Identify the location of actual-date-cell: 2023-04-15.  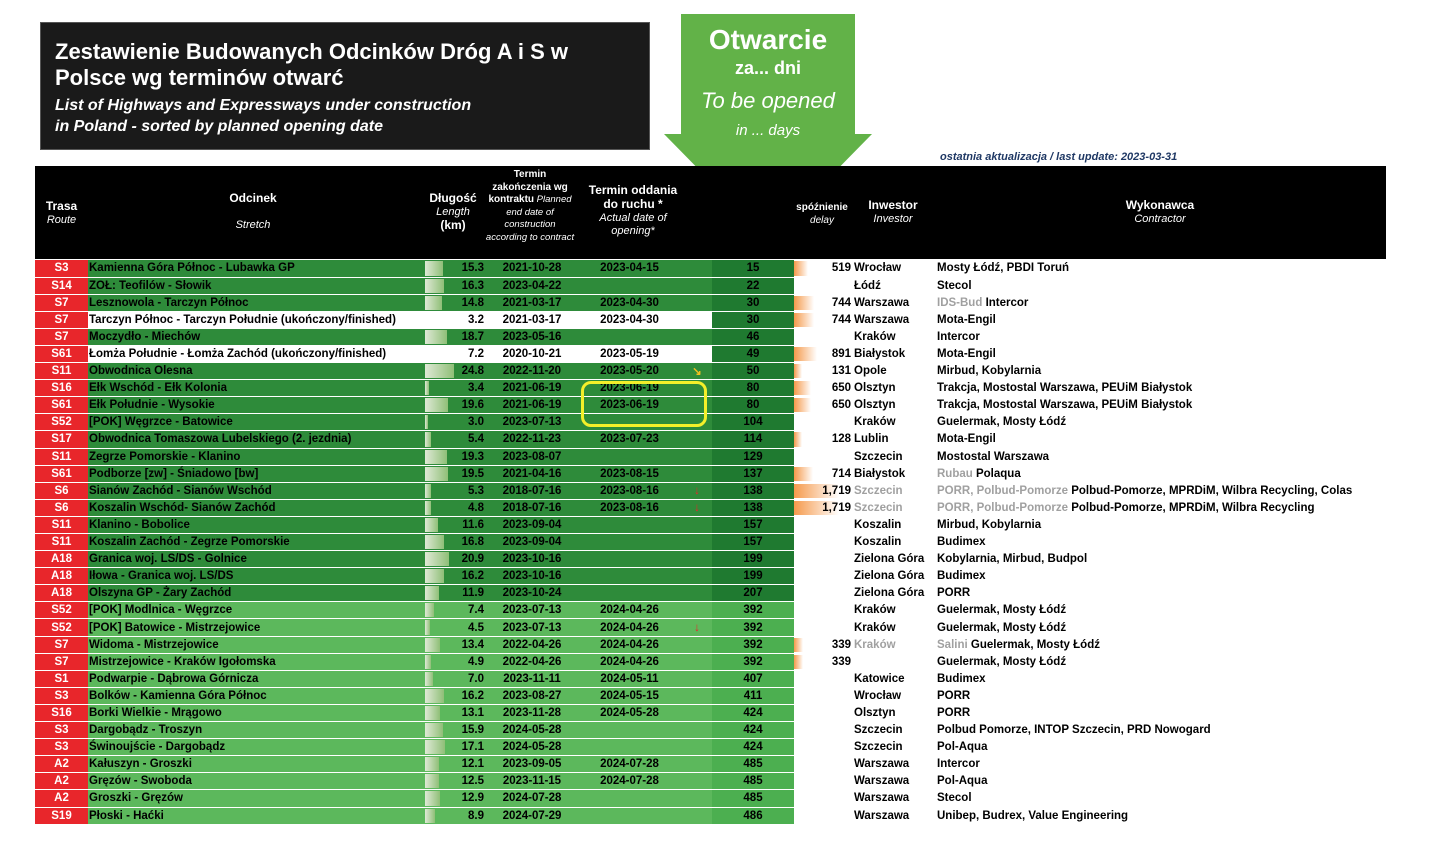
(629, 269).